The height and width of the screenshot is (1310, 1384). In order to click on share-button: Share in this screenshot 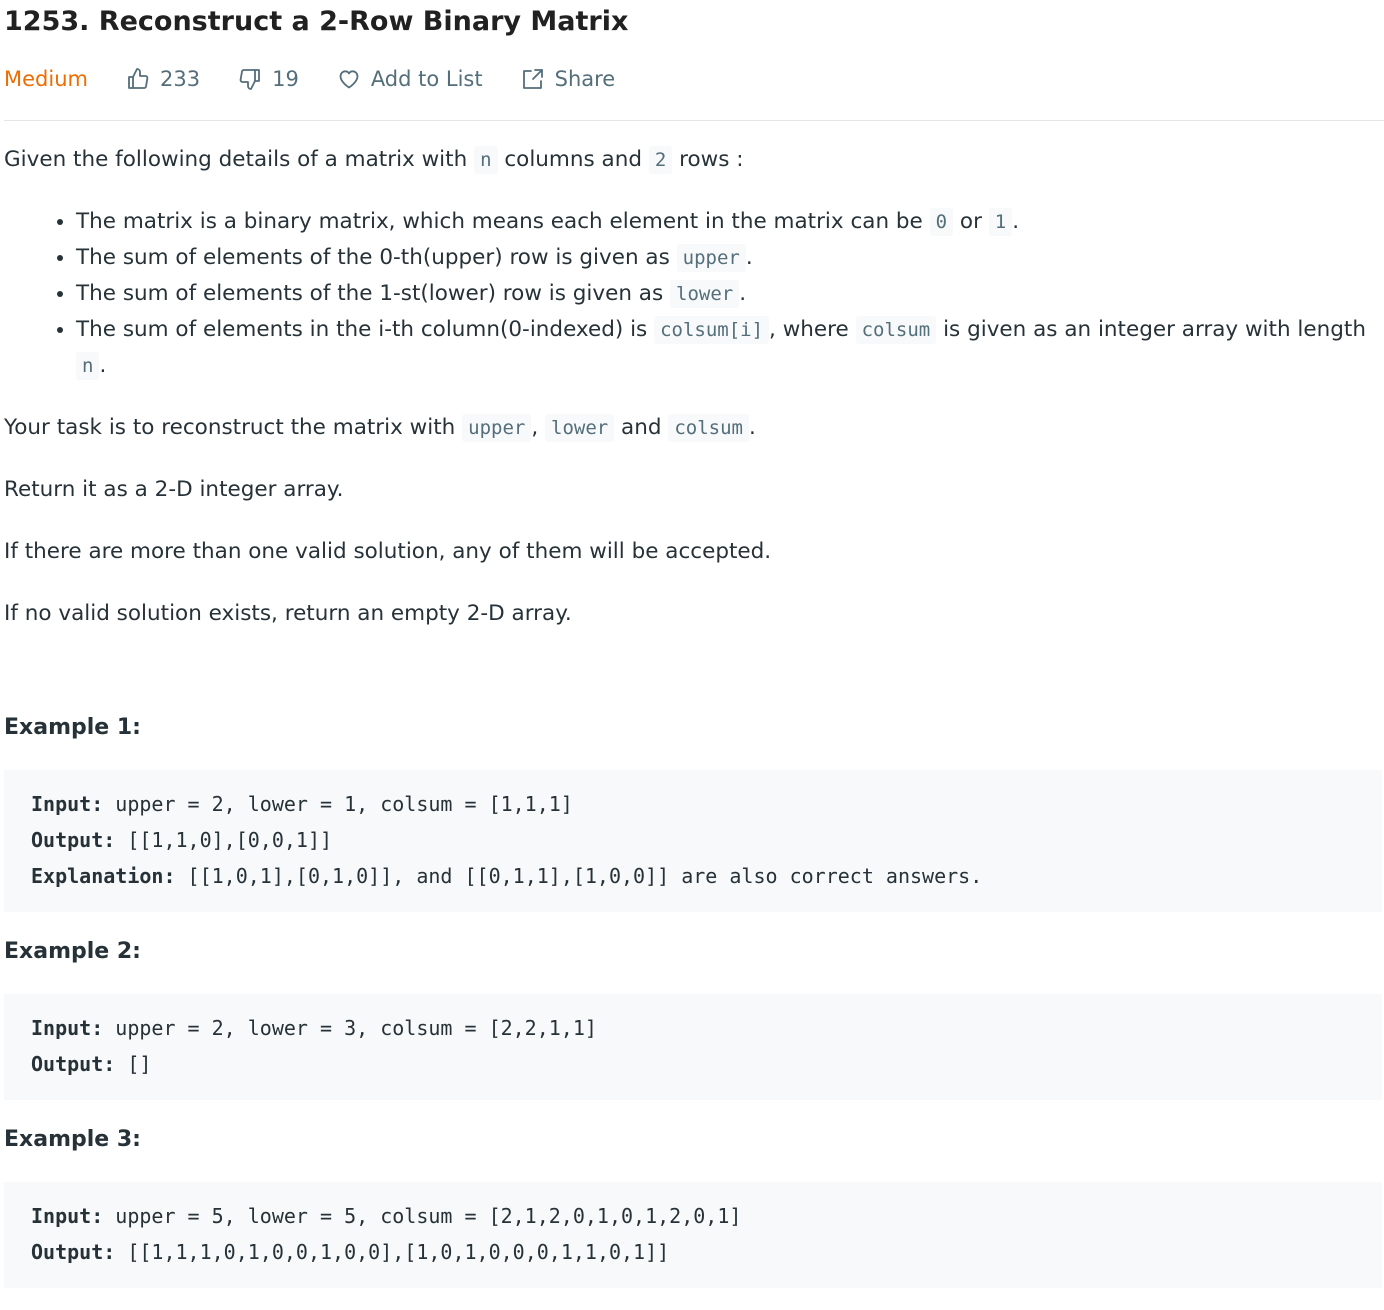, I will do `click(568, 79)`.